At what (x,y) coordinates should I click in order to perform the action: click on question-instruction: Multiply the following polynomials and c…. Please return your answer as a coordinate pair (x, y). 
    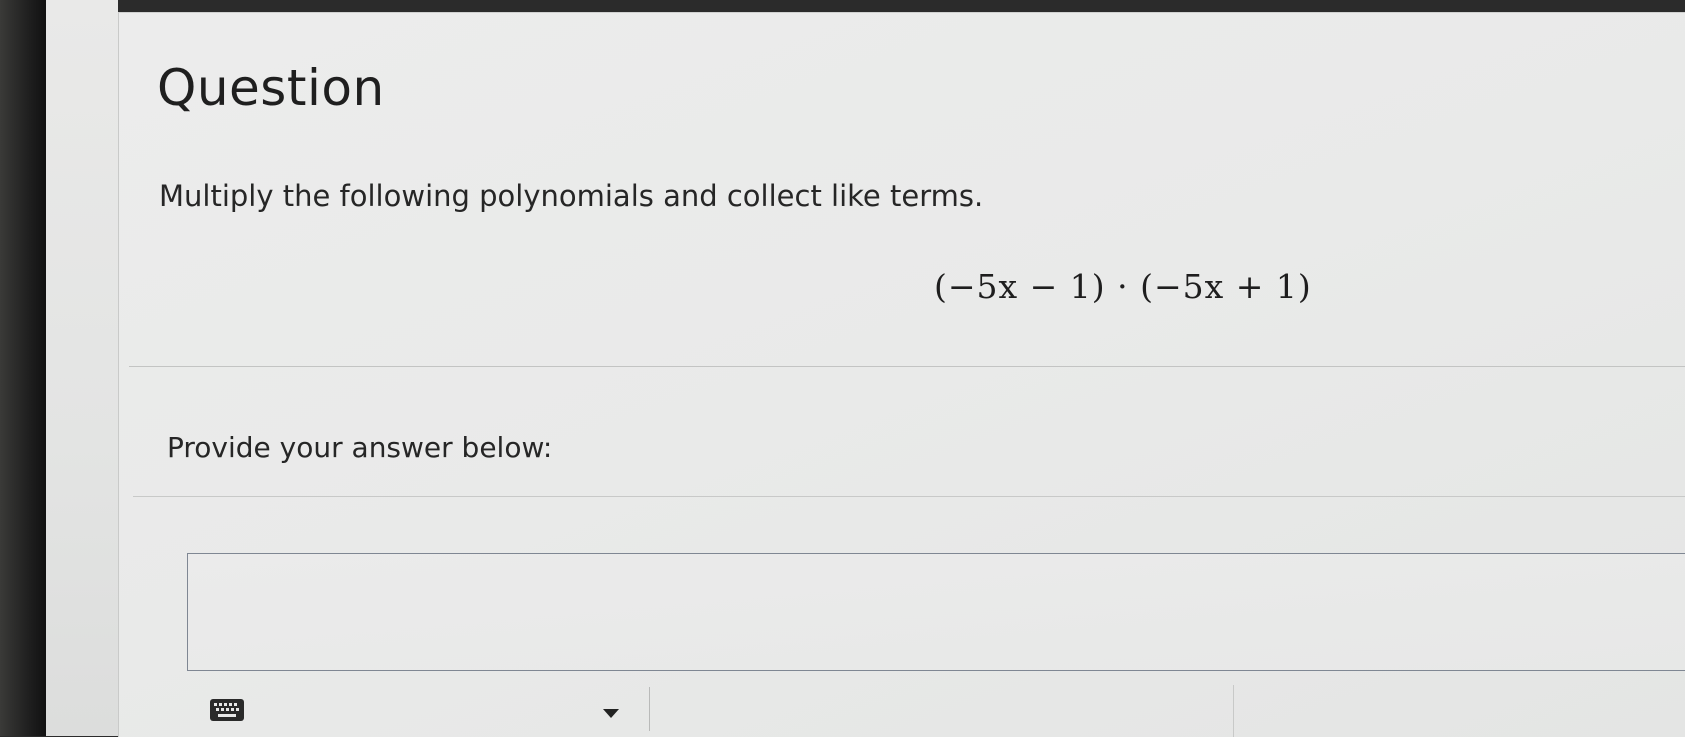
    Looking at the image, I should click on (571, 196).